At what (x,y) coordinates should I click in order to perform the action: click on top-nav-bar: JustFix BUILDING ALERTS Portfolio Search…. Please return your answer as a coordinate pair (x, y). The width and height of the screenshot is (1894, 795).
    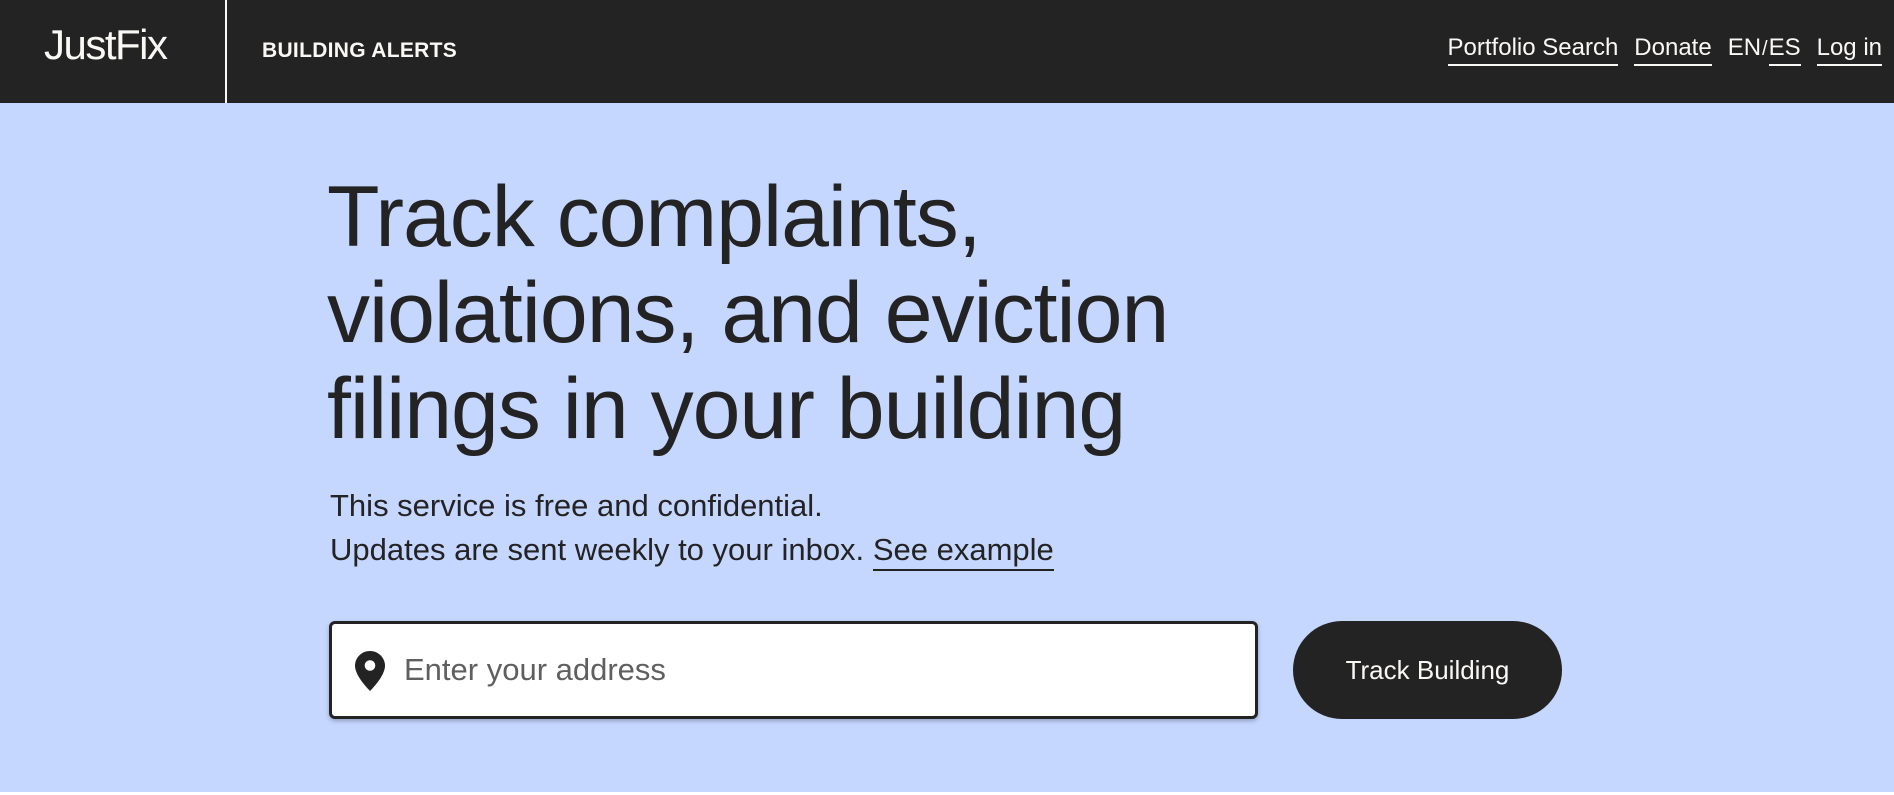
    Looking at the image, I should click on (947, 51).